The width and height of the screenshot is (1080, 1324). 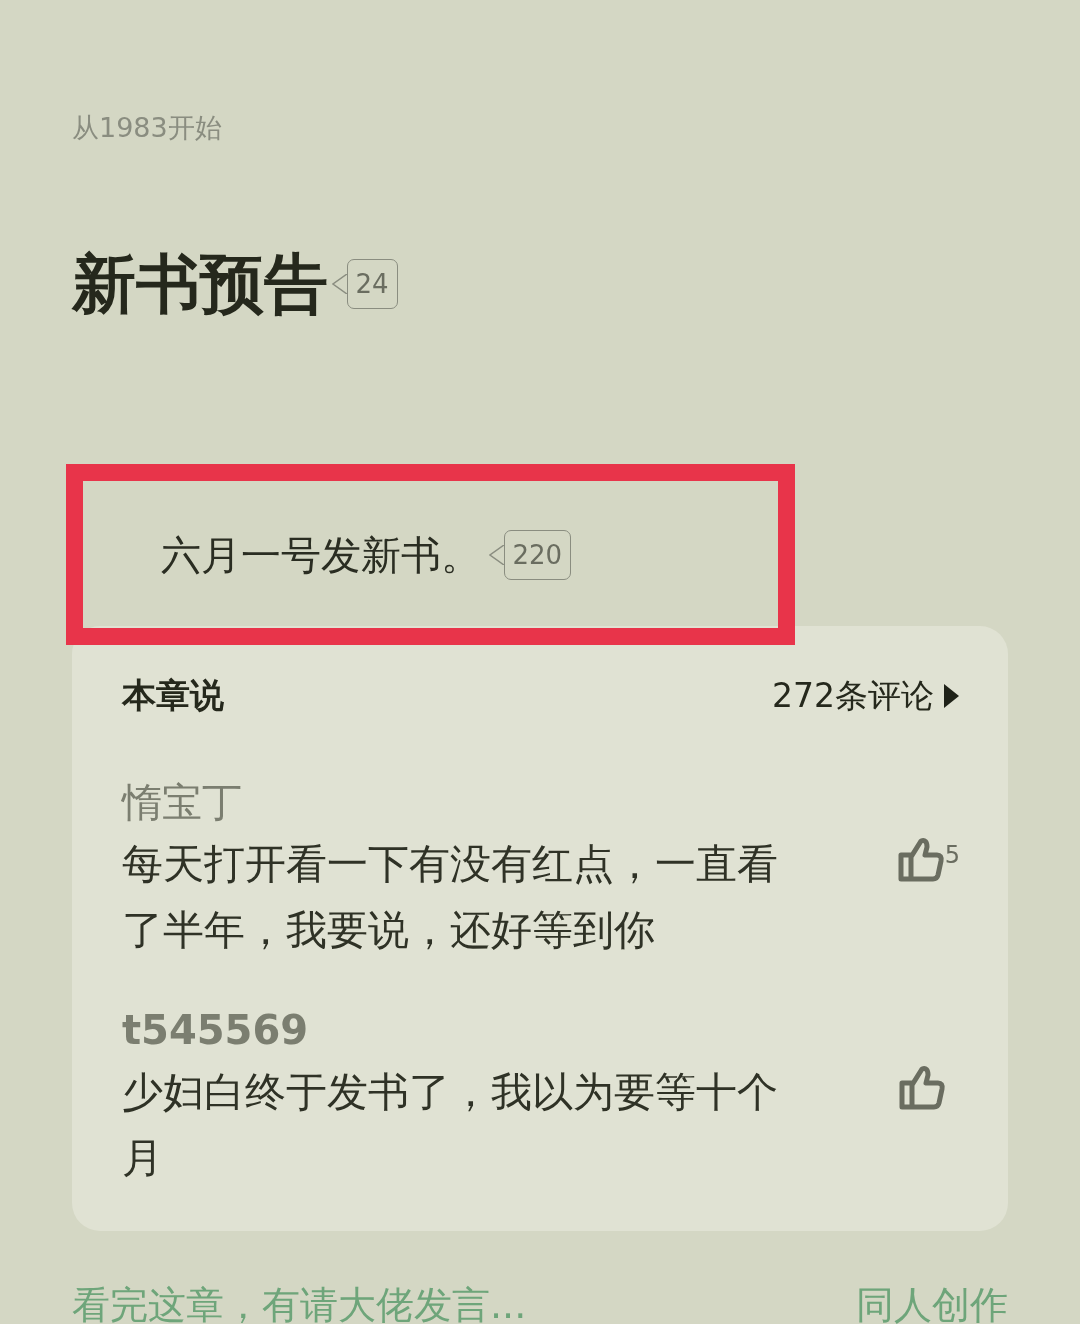 I want to click on username: 惰宝丁, so click(x=541, y=802).